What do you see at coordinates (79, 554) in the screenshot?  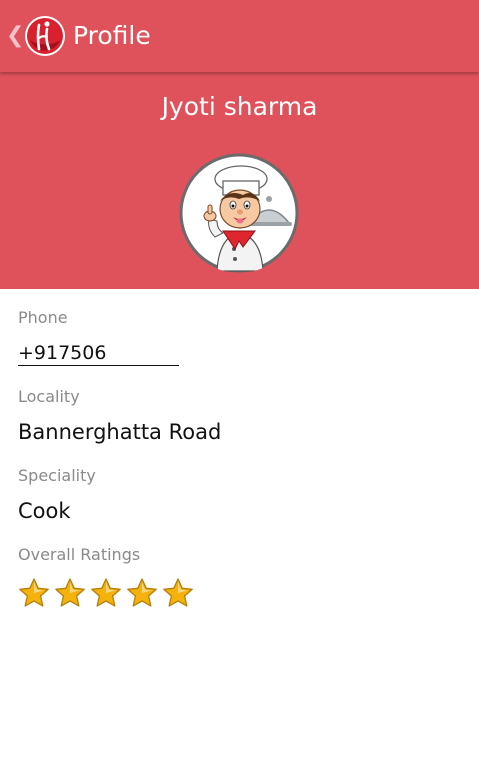 I see `ratings-label: Overall Ratings` at bounding box center [79, 554].